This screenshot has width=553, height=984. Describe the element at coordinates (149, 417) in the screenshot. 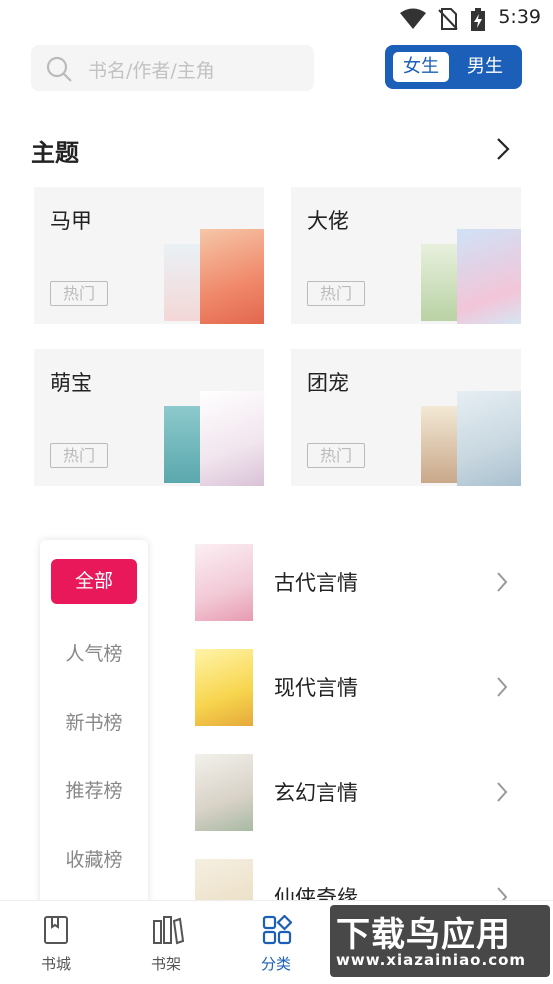

I see `theme-card-mengbao: 萌宝 热门` at that location.